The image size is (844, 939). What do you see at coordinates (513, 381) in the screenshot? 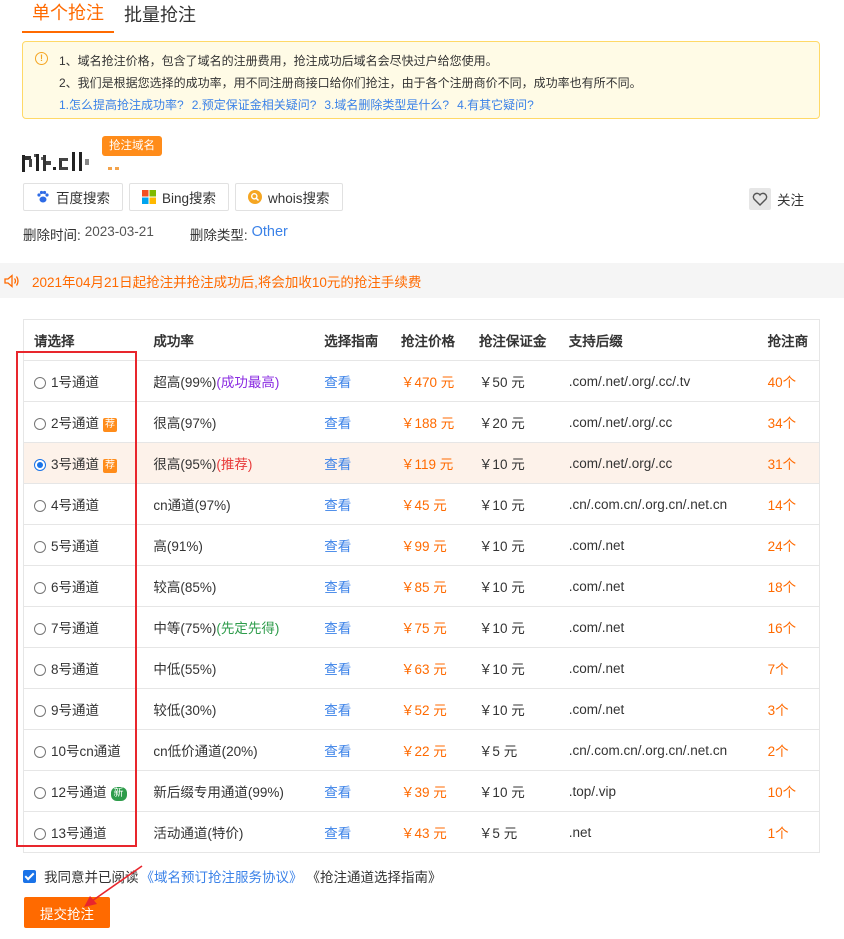
I see `deposit-cell: ￥50 元` at bounding box center [513, 381].